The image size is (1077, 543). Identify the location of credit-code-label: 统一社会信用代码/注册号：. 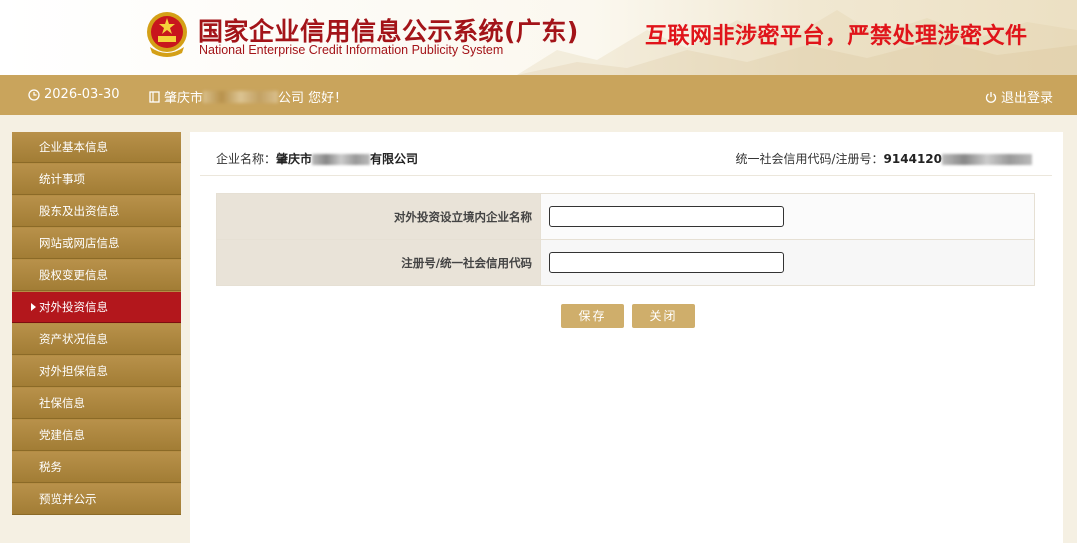
(809, 159).